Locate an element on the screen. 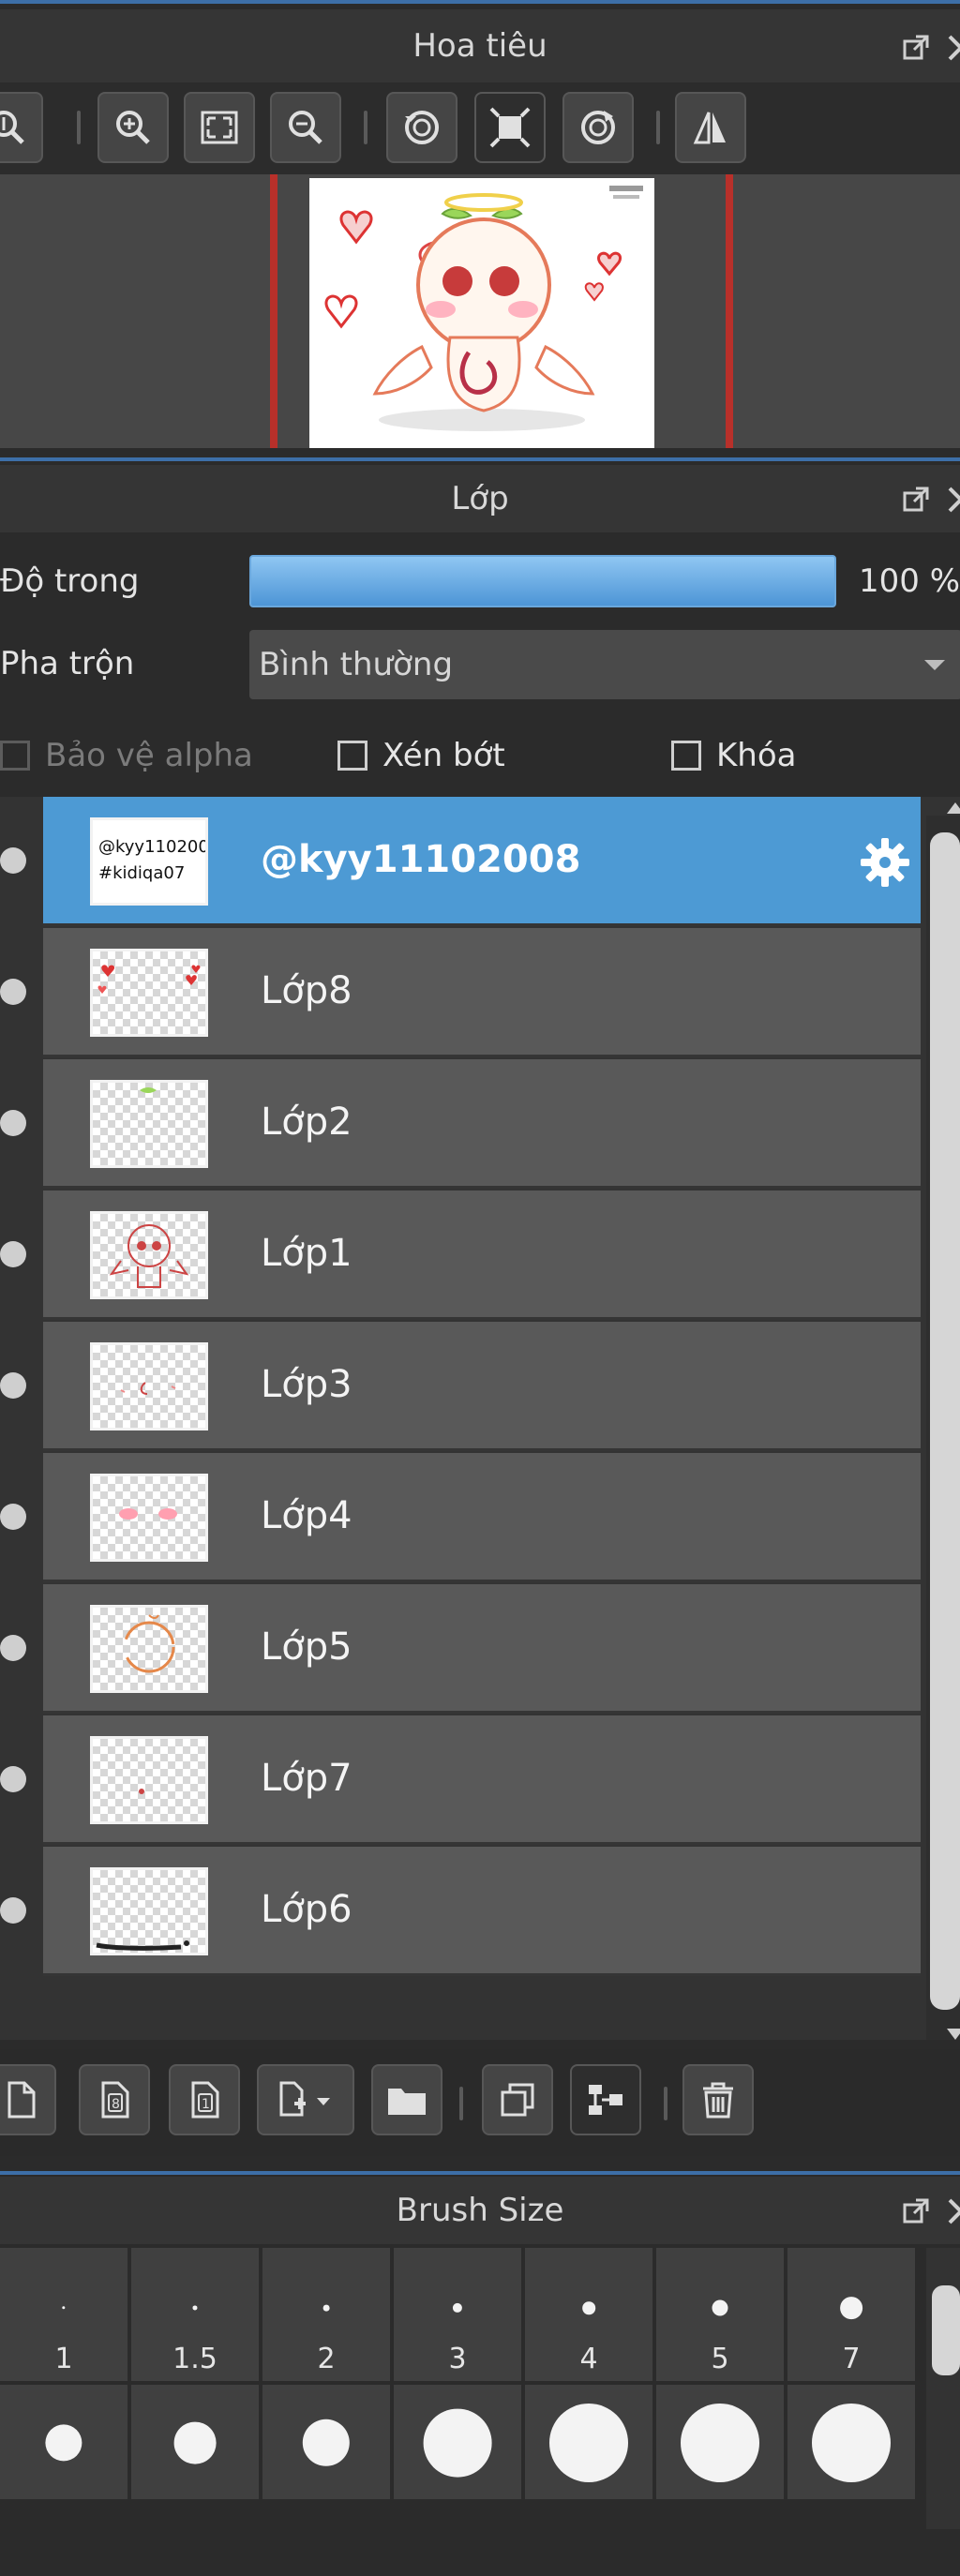  scroll-down-arrow-icon is located at coordinates (953, 2034).